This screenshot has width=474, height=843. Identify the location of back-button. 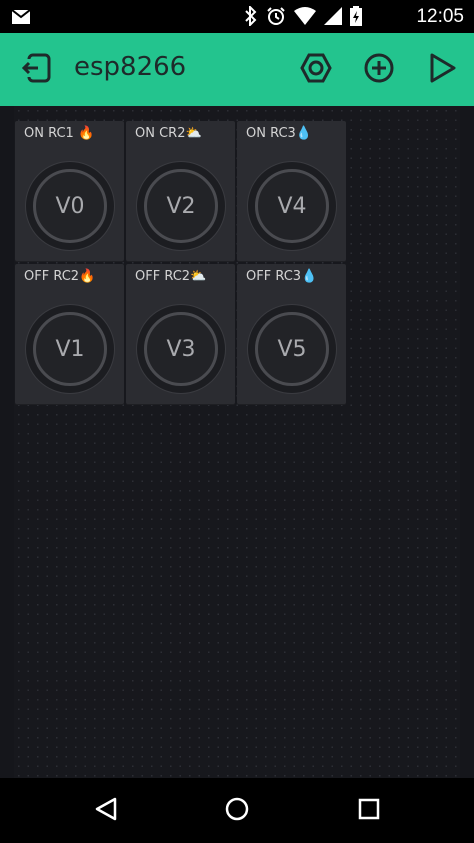
(106, 811).